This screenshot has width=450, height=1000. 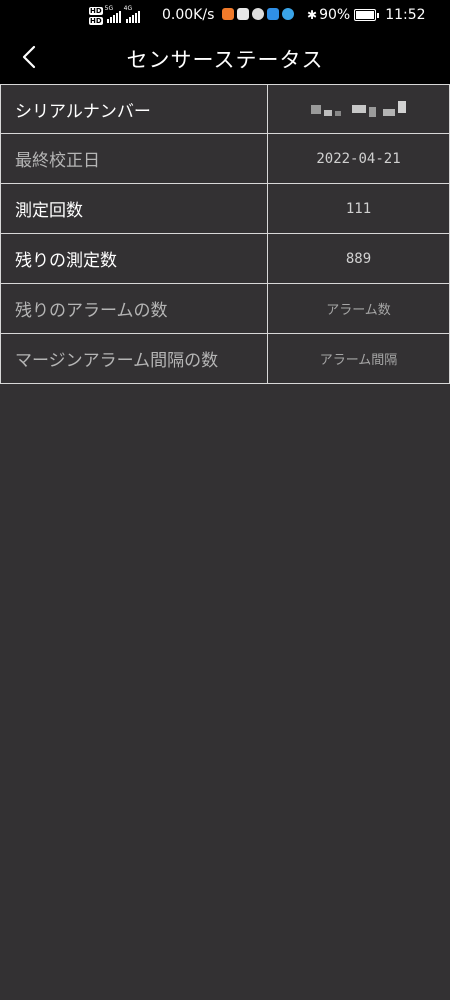 I want to click on battery-icon, so click(x=365, y=15).